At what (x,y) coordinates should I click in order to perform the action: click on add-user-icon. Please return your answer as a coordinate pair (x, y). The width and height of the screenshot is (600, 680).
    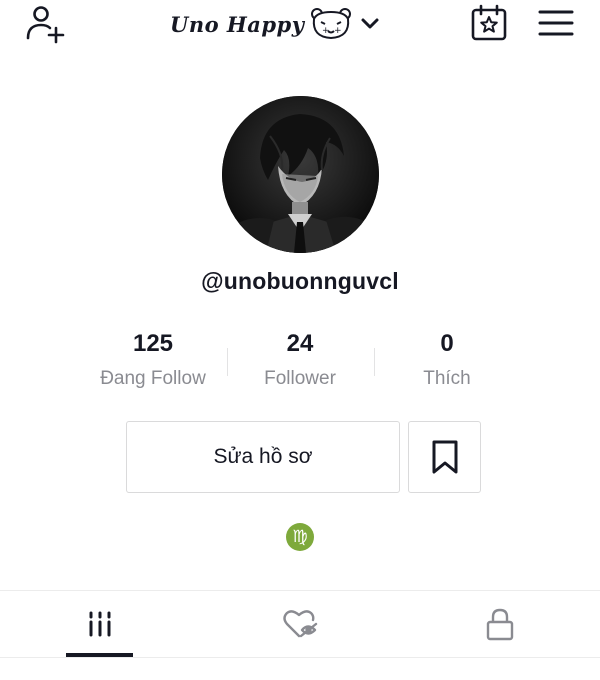
    Looking at the image, I should click on (45, 24).